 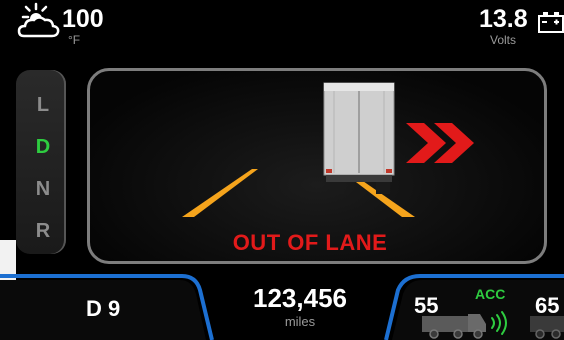 What do you see at coordinates (43, 105) in the screenshot?
I see `gear-l: L` at bounding box center [43, 105].